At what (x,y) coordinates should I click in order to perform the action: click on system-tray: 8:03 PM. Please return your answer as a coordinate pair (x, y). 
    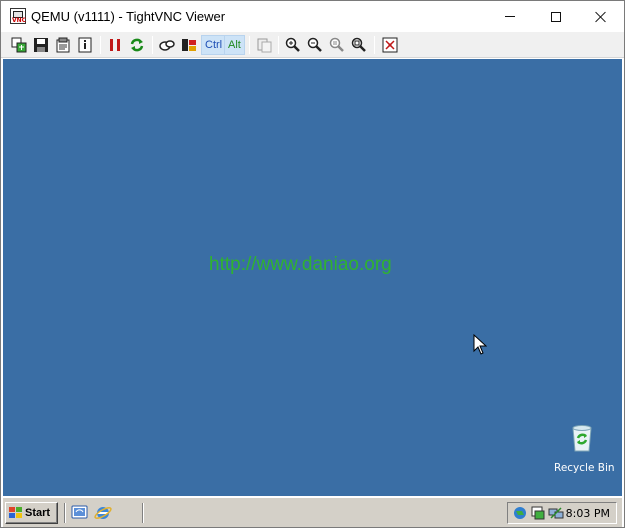
    Looking at the image, I should click on (562, 513).